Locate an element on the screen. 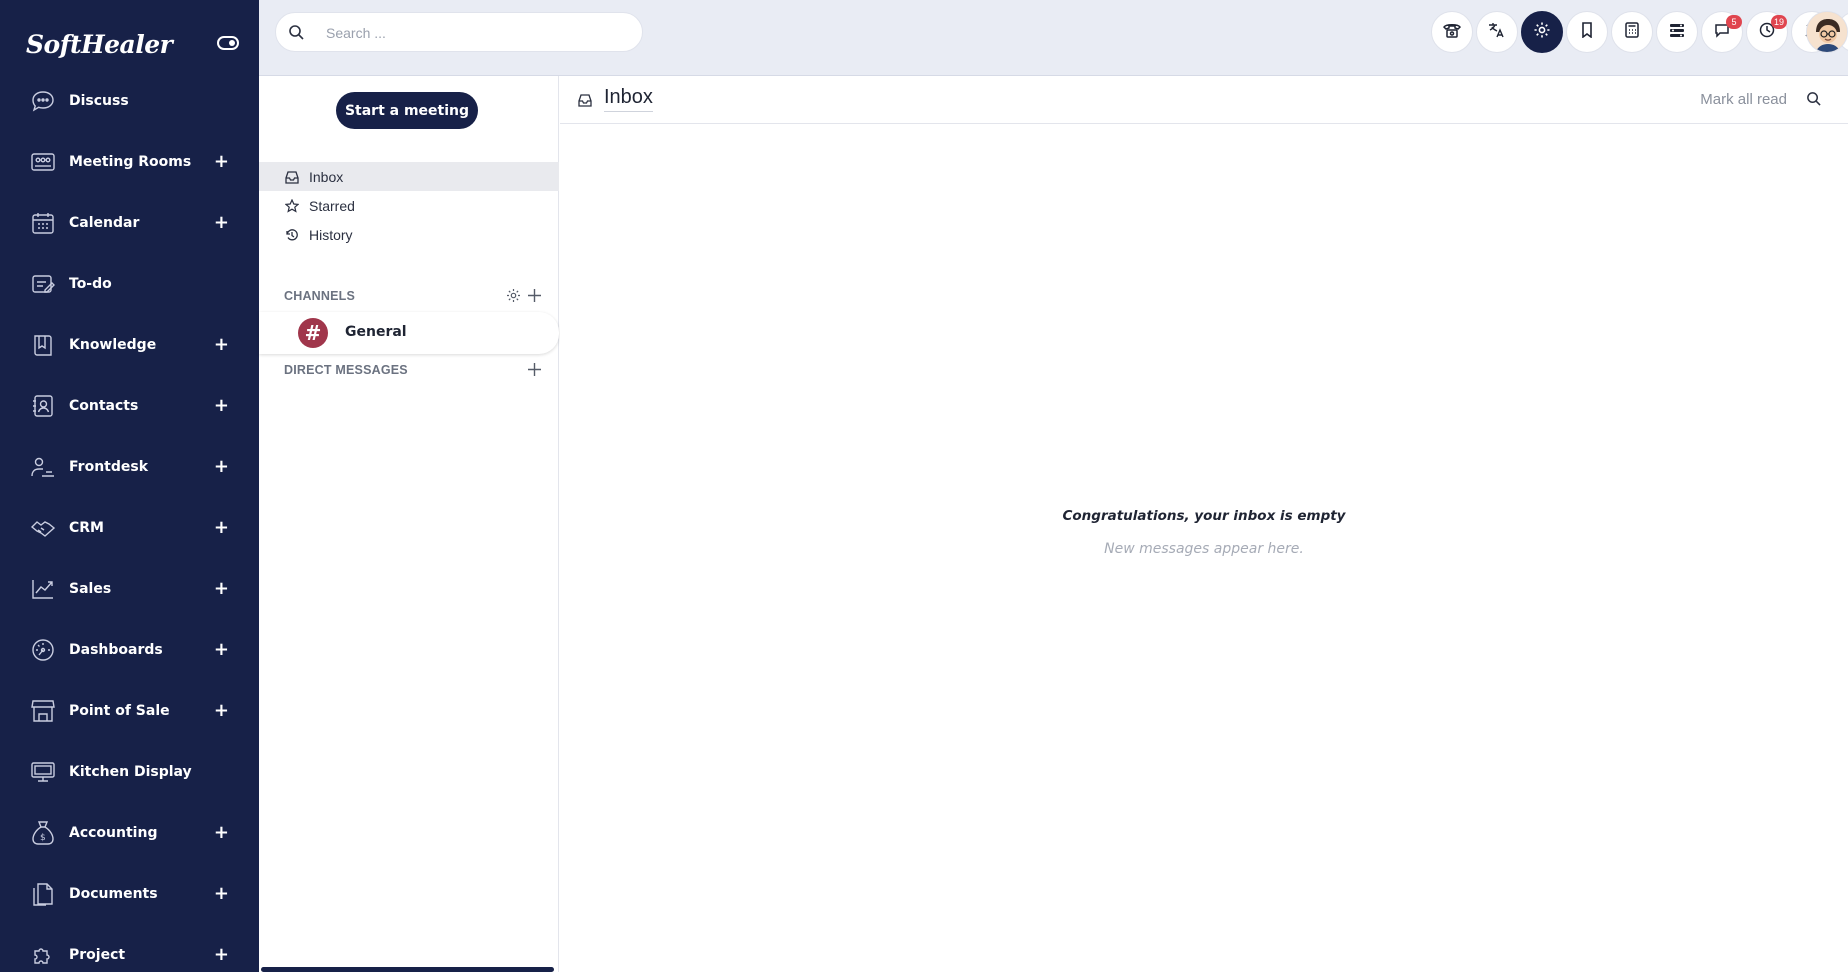 This screenshot has height=972, width=1848. project-icon is located at coordinates (43, 955).